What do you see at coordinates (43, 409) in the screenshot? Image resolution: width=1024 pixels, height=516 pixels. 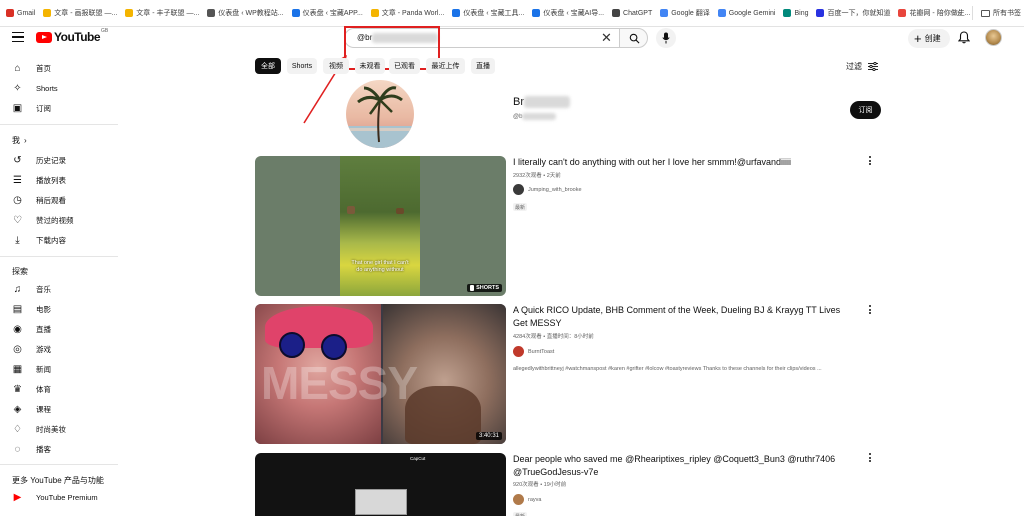 I see `sidebar-item-label: 课程` at bounding box center [43, 409].